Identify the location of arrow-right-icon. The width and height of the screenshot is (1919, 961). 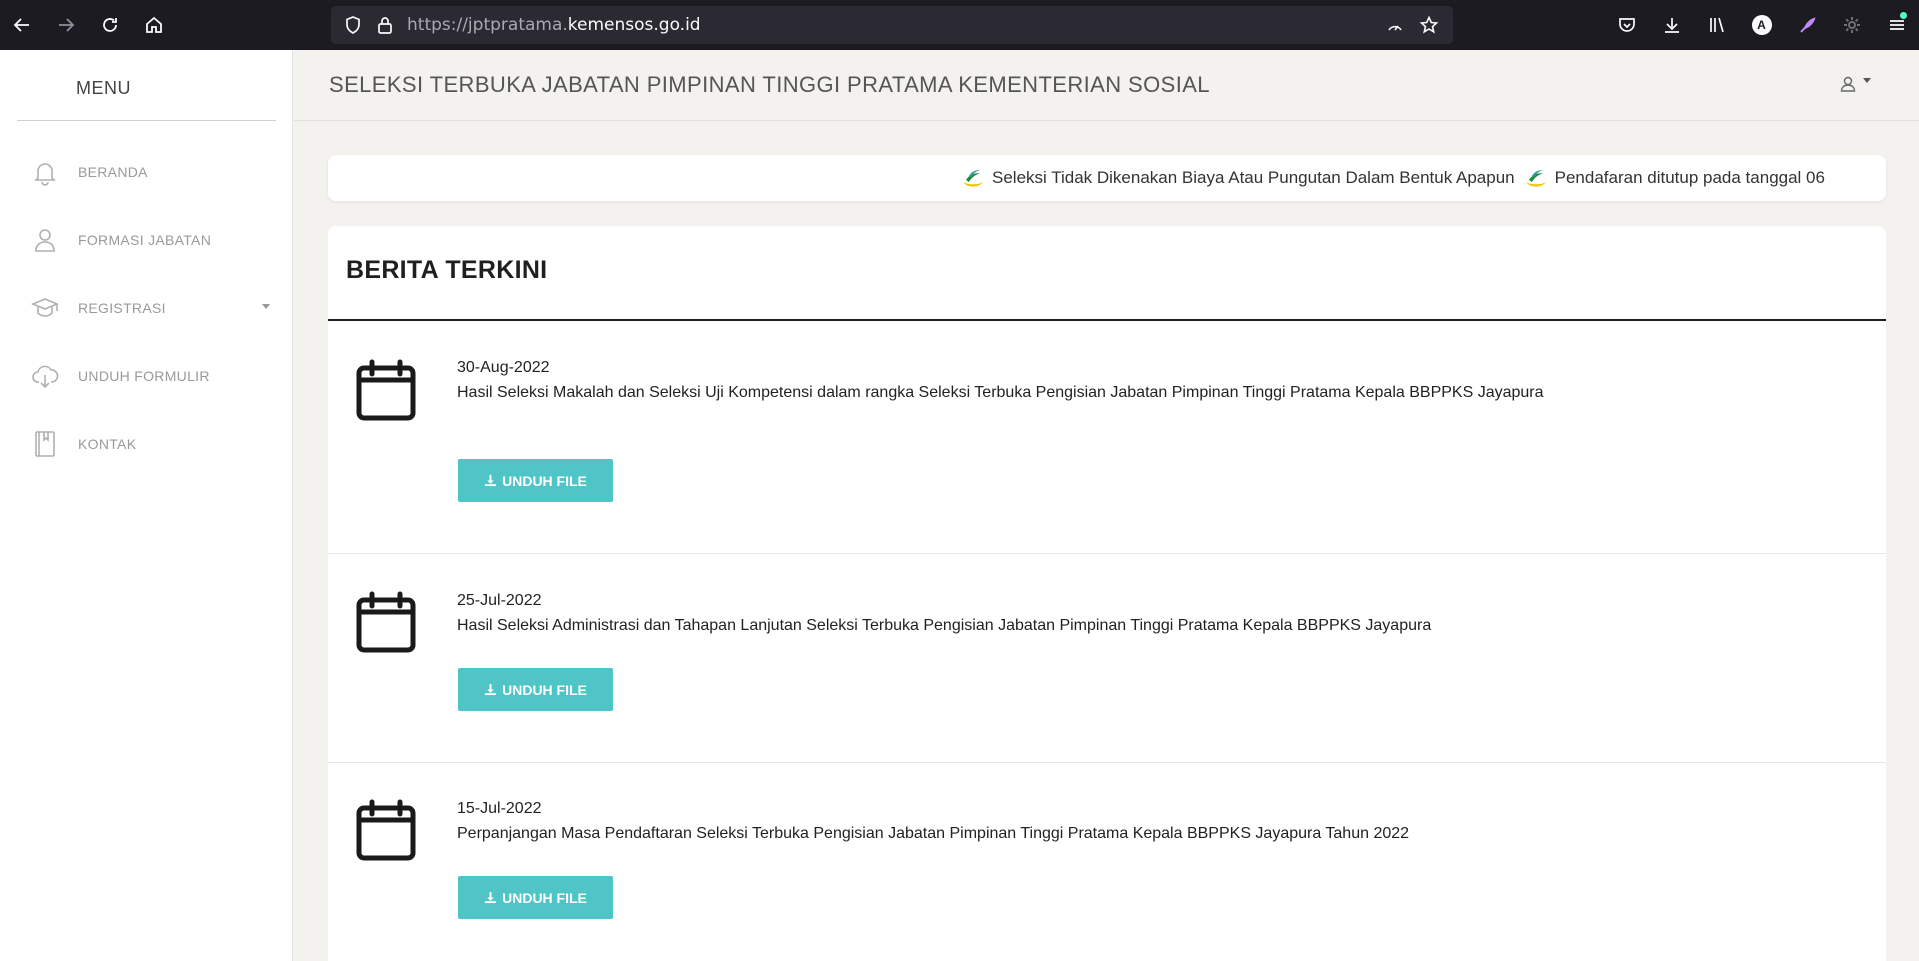
(67, 25).